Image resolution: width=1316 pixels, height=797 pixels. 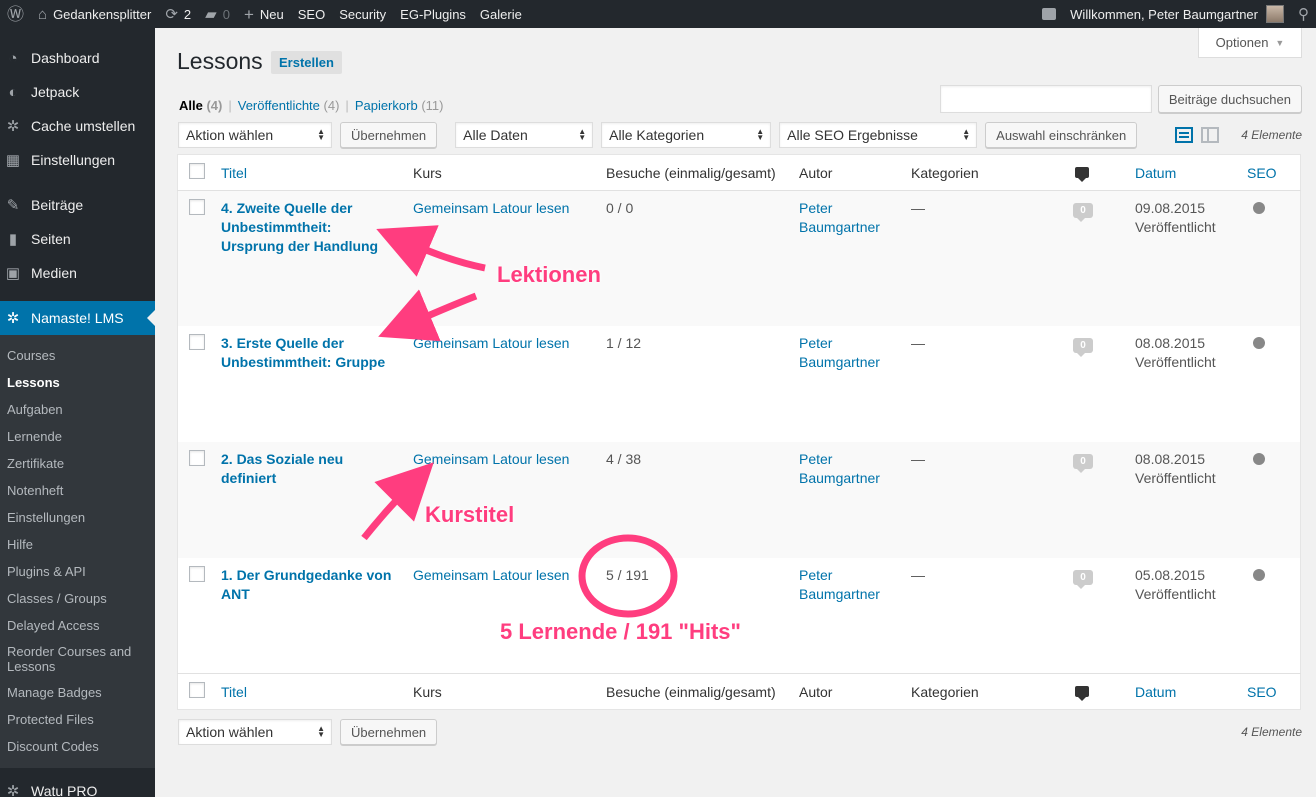 I want to click on sidebar-item-dashboard: ◔ Dashboard, so click(x=77, y=58).